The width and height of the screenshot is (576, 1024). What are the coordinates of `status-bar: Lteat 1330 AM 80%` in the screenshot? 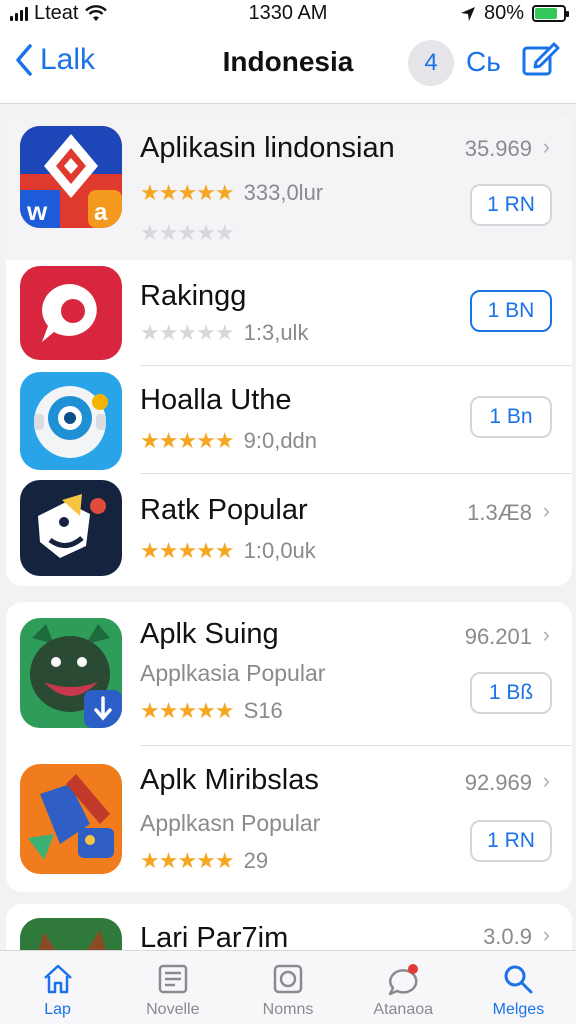 It's located at (288, 14).